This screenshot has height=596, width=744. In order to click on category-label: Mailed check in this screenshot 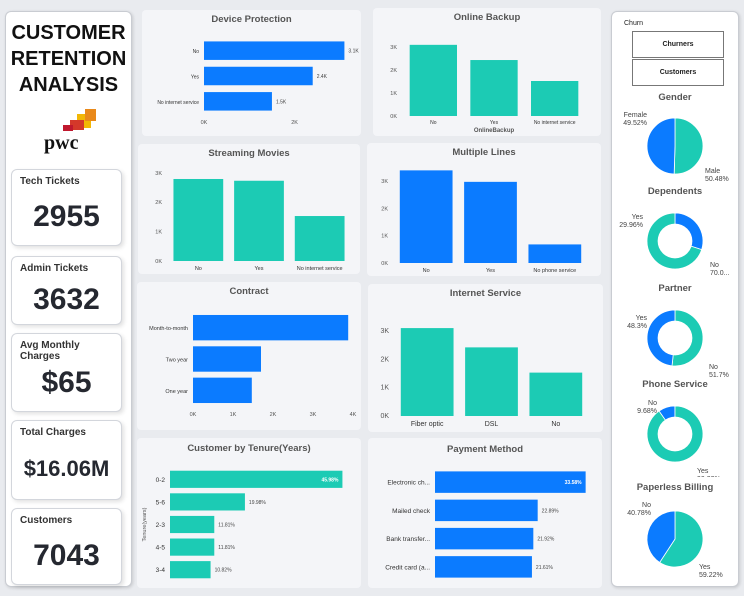, I will do `click(411, 511)`.